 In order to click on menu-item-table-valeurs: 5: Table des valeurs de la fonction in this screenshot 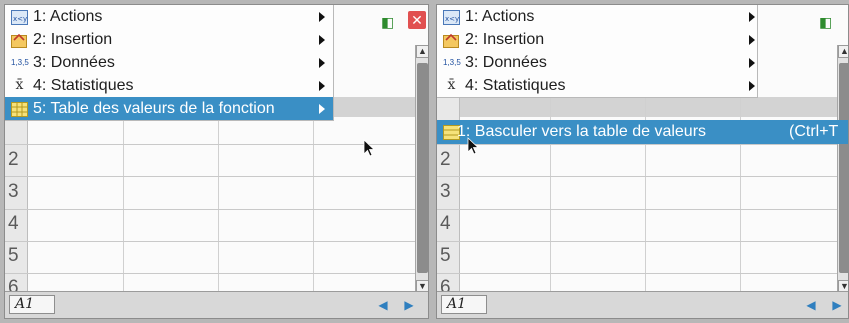, I will do `click(169, 108)`.